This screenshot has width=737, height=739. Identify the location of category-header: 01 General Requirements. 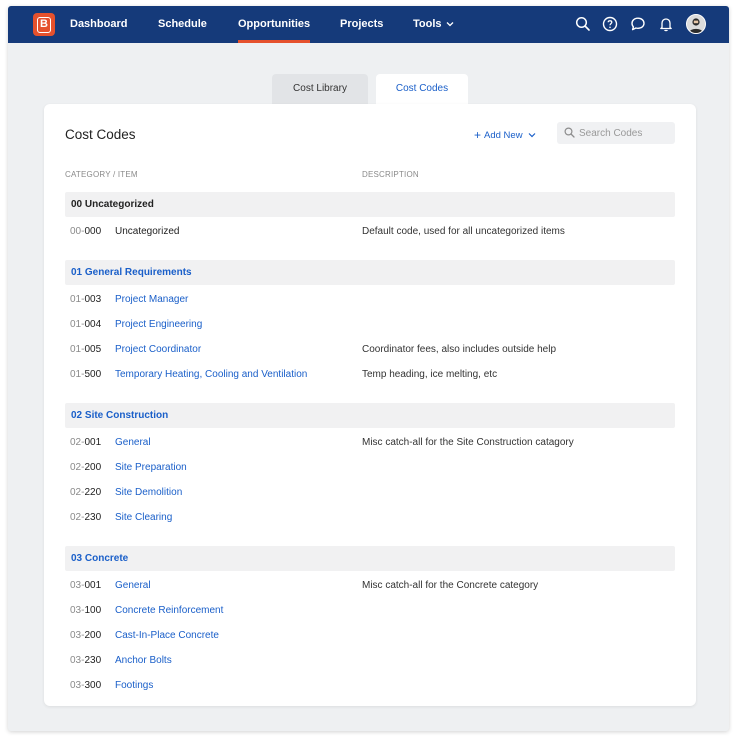
(370, 272).